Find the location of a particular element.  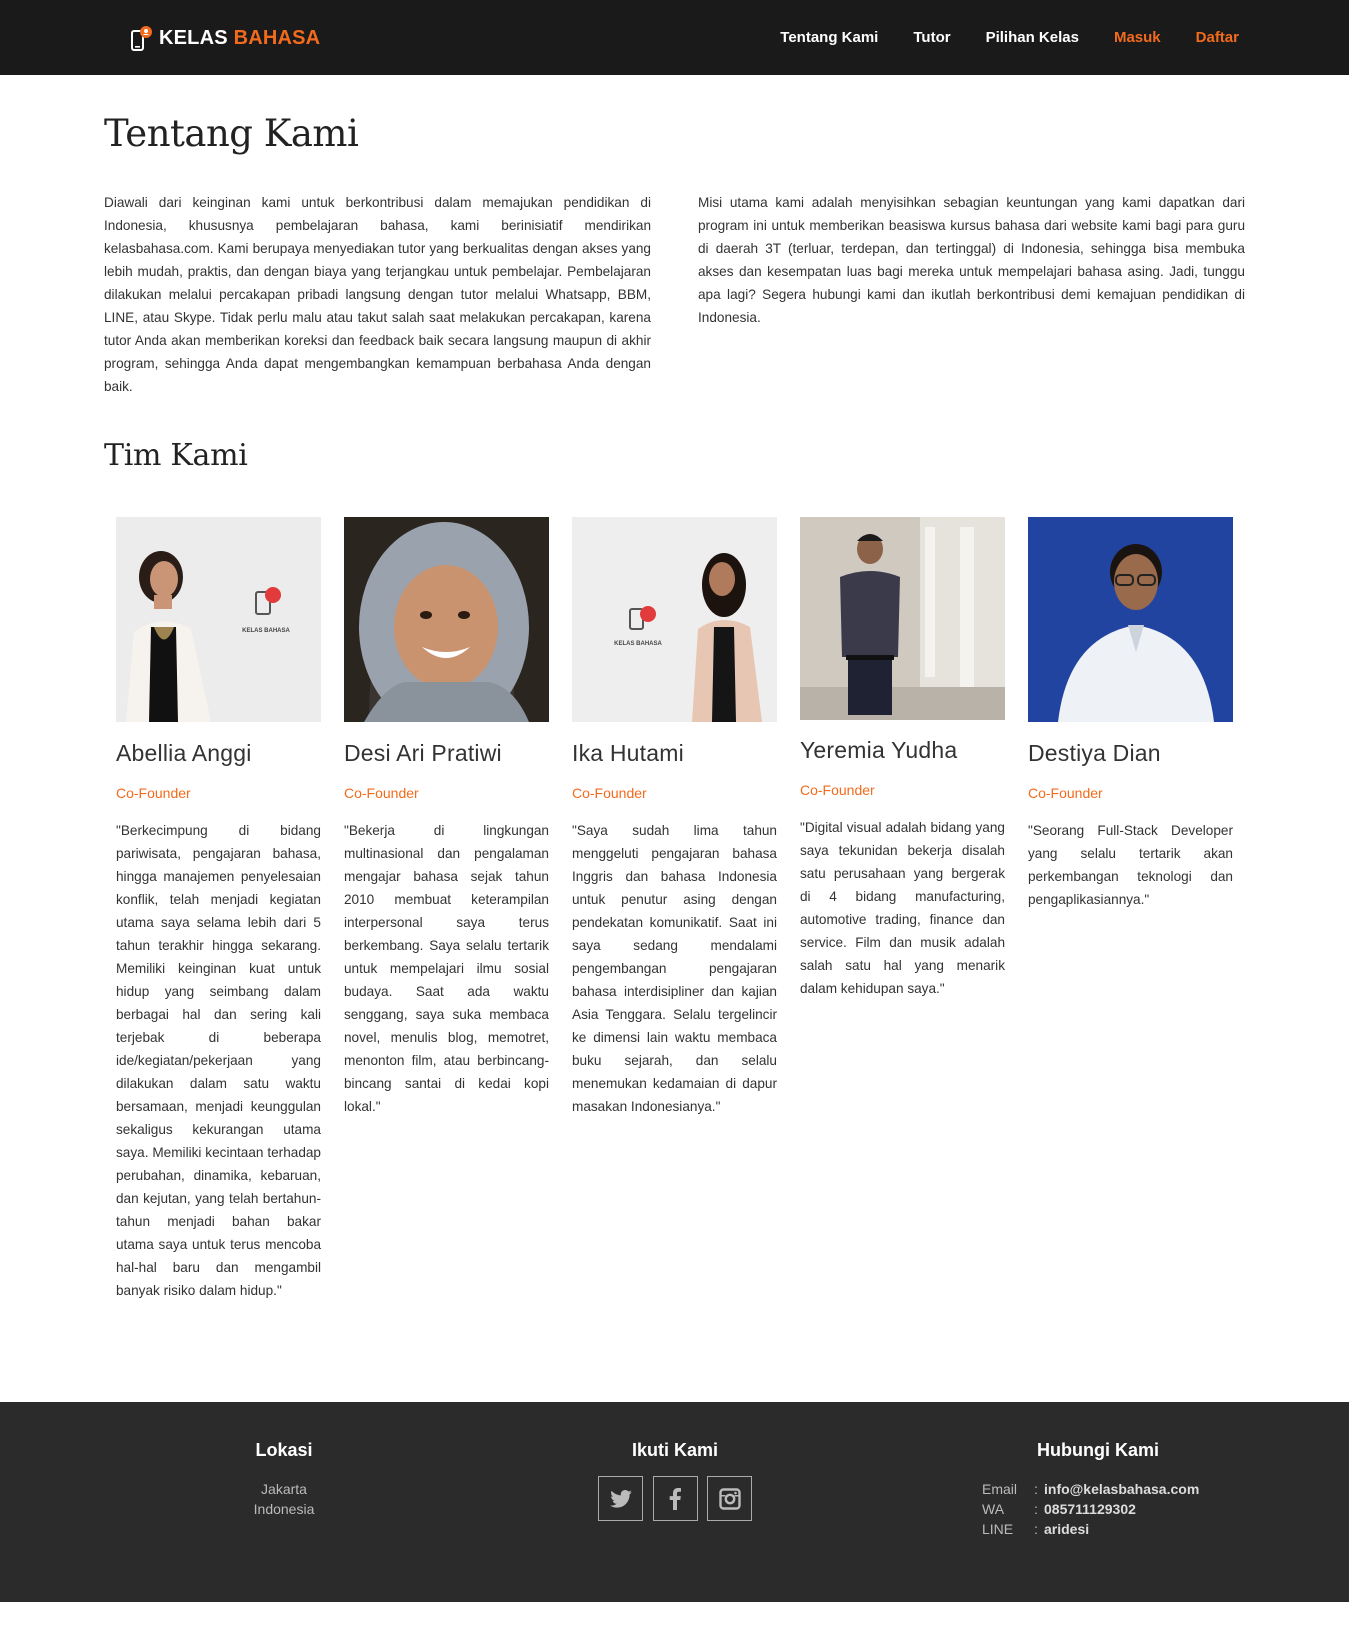

member-name: Destiya Dian is located at coordinates (1094, 753).